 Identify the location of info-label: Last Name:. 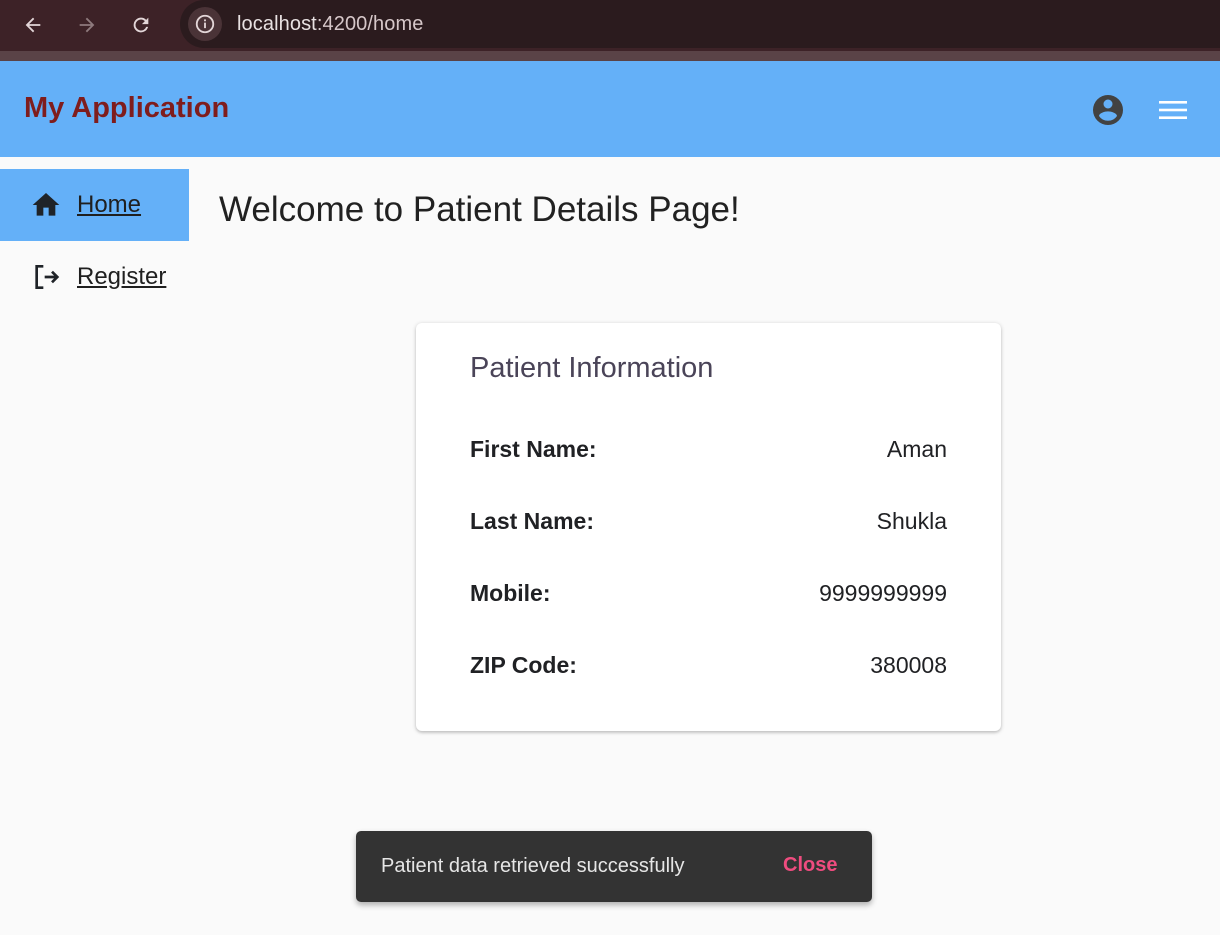
(532, 520).